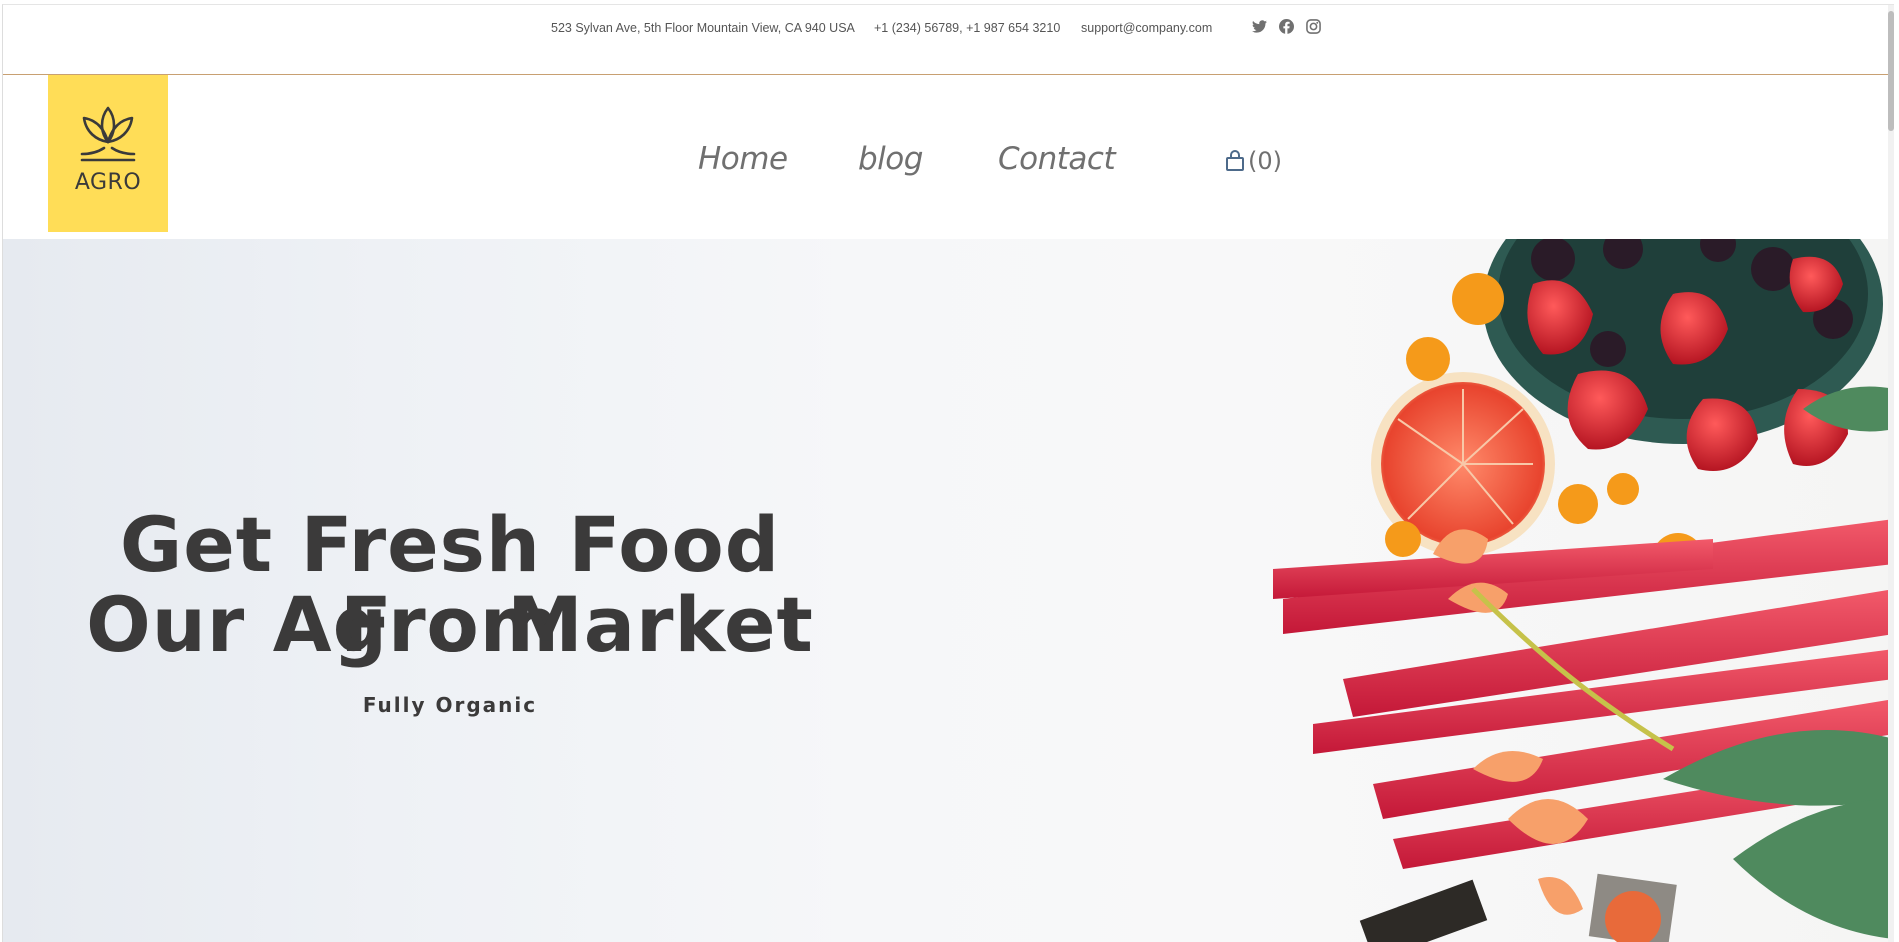 The height and width of the screenshot is (942, 1899). What do you see at coordinates (743, 159) in the screenshot?
I see `nav-home: Home` at bounding box center [743, 159].